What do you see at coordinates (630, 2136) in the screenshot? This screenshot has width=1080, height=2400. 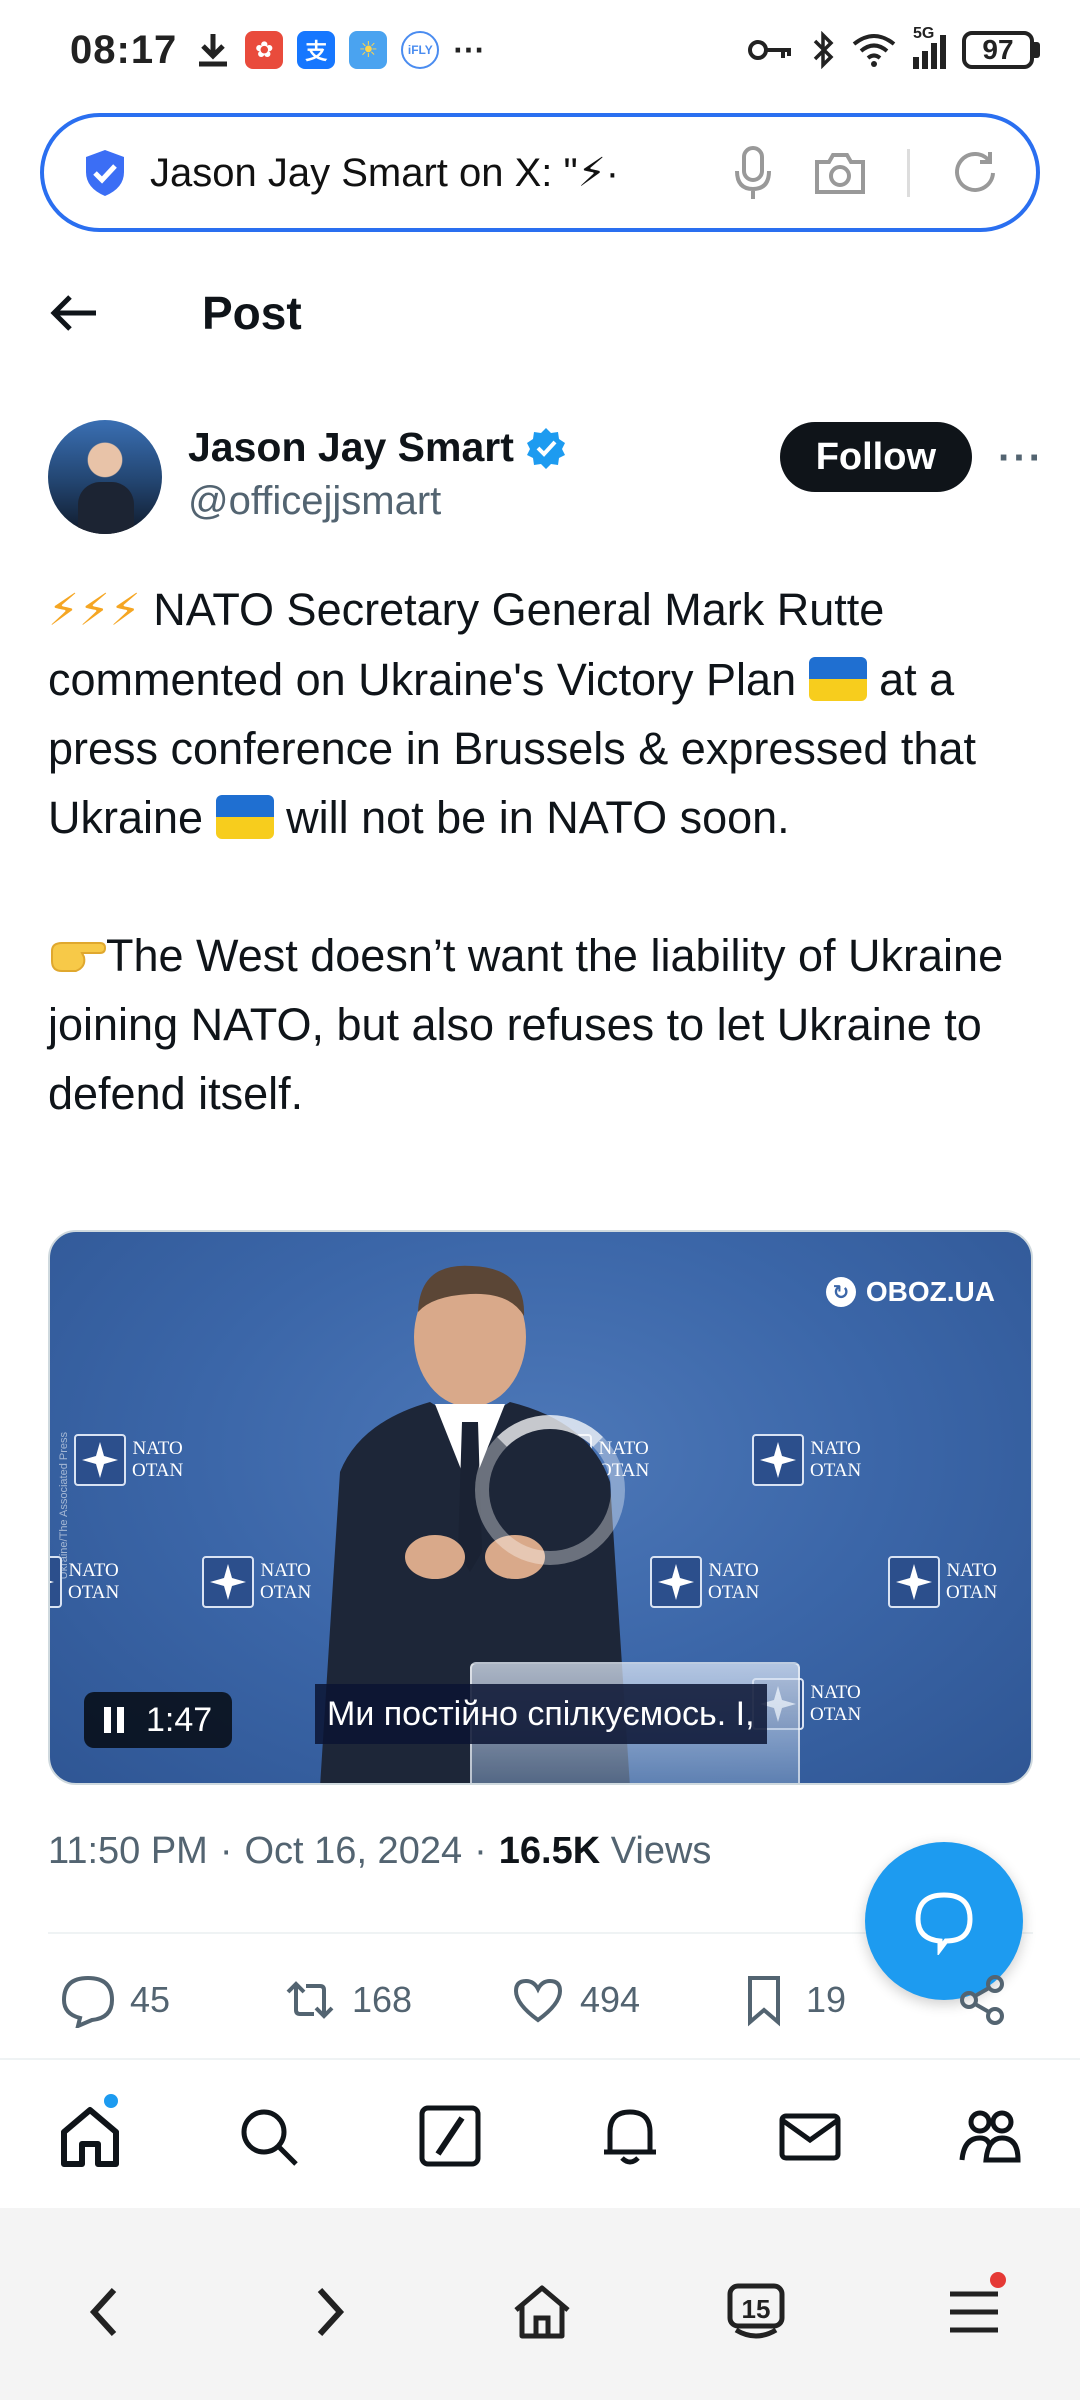 I see `nav-notifications` at bounding box center [630, 2136].